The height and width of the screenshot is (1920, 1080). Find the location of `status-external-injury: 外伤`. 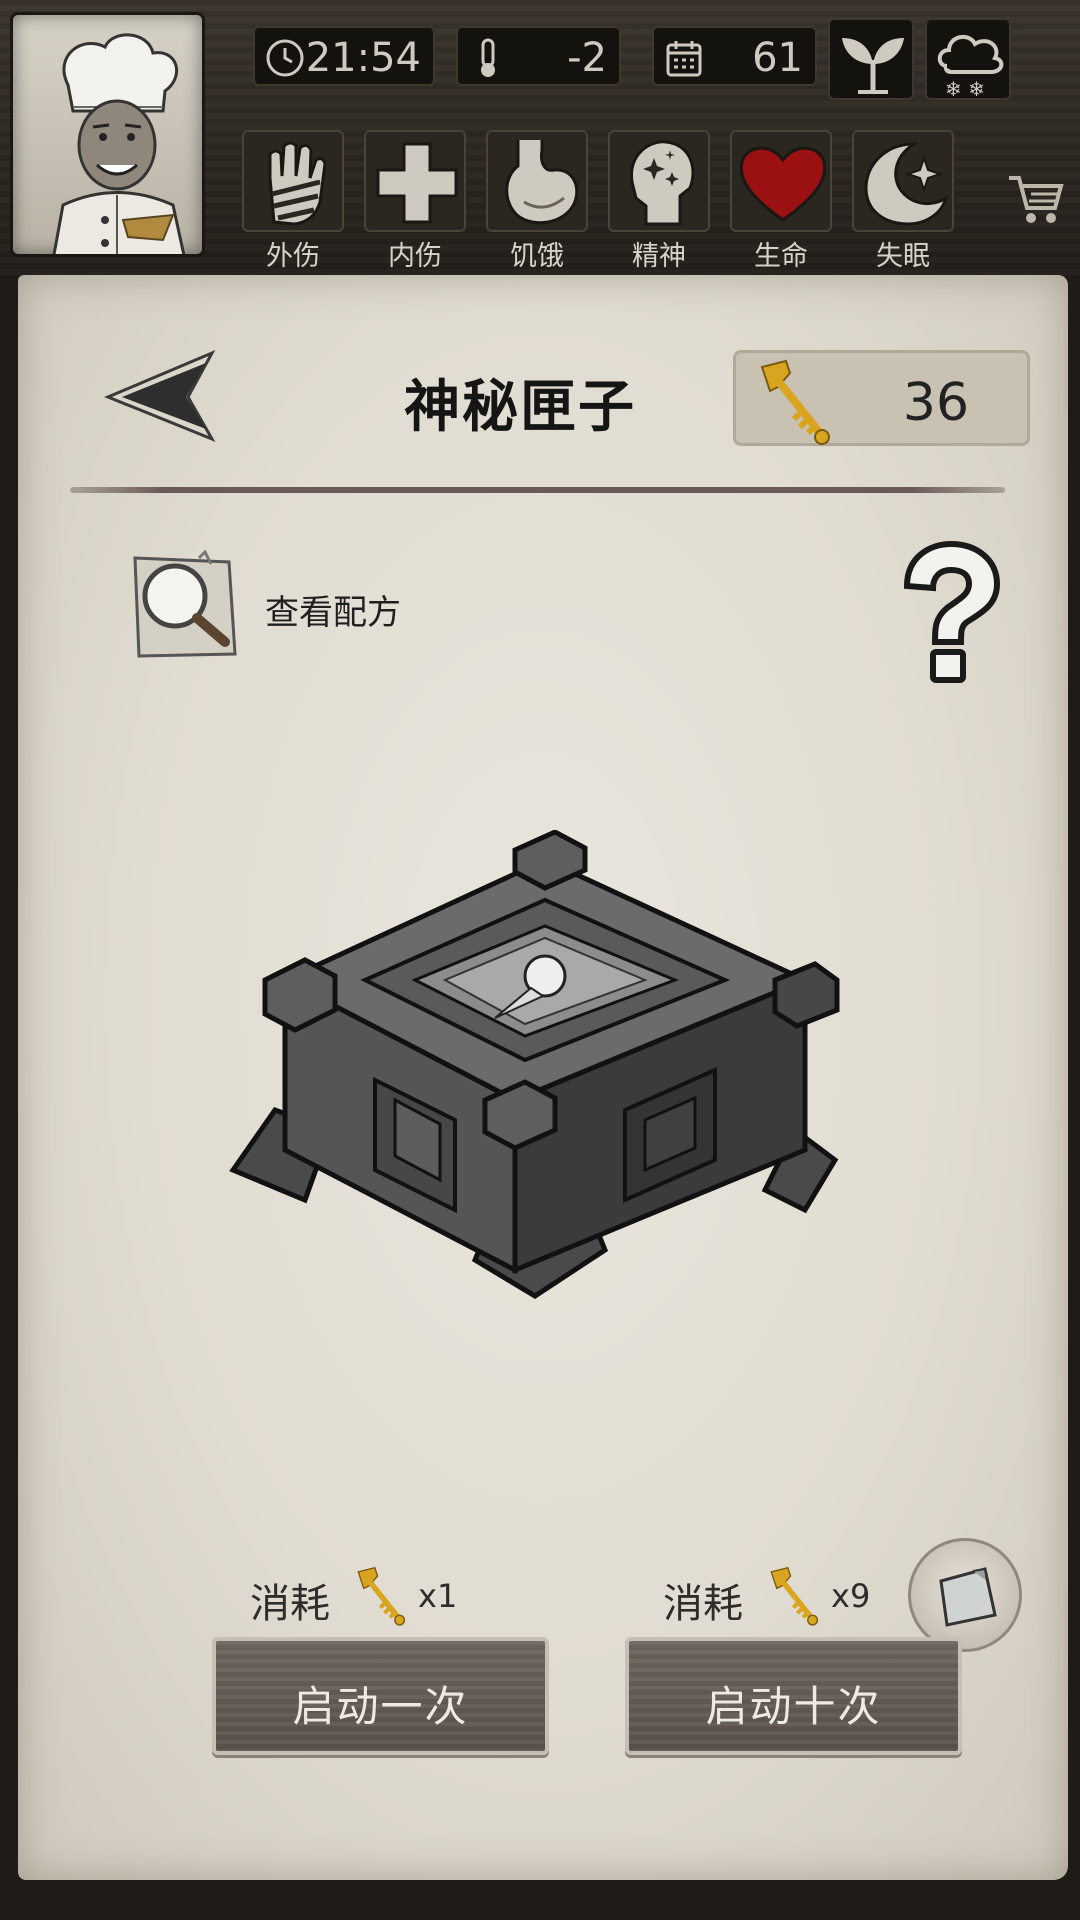

status-external-injury: 外伤 is located at coordinates (293, 201).